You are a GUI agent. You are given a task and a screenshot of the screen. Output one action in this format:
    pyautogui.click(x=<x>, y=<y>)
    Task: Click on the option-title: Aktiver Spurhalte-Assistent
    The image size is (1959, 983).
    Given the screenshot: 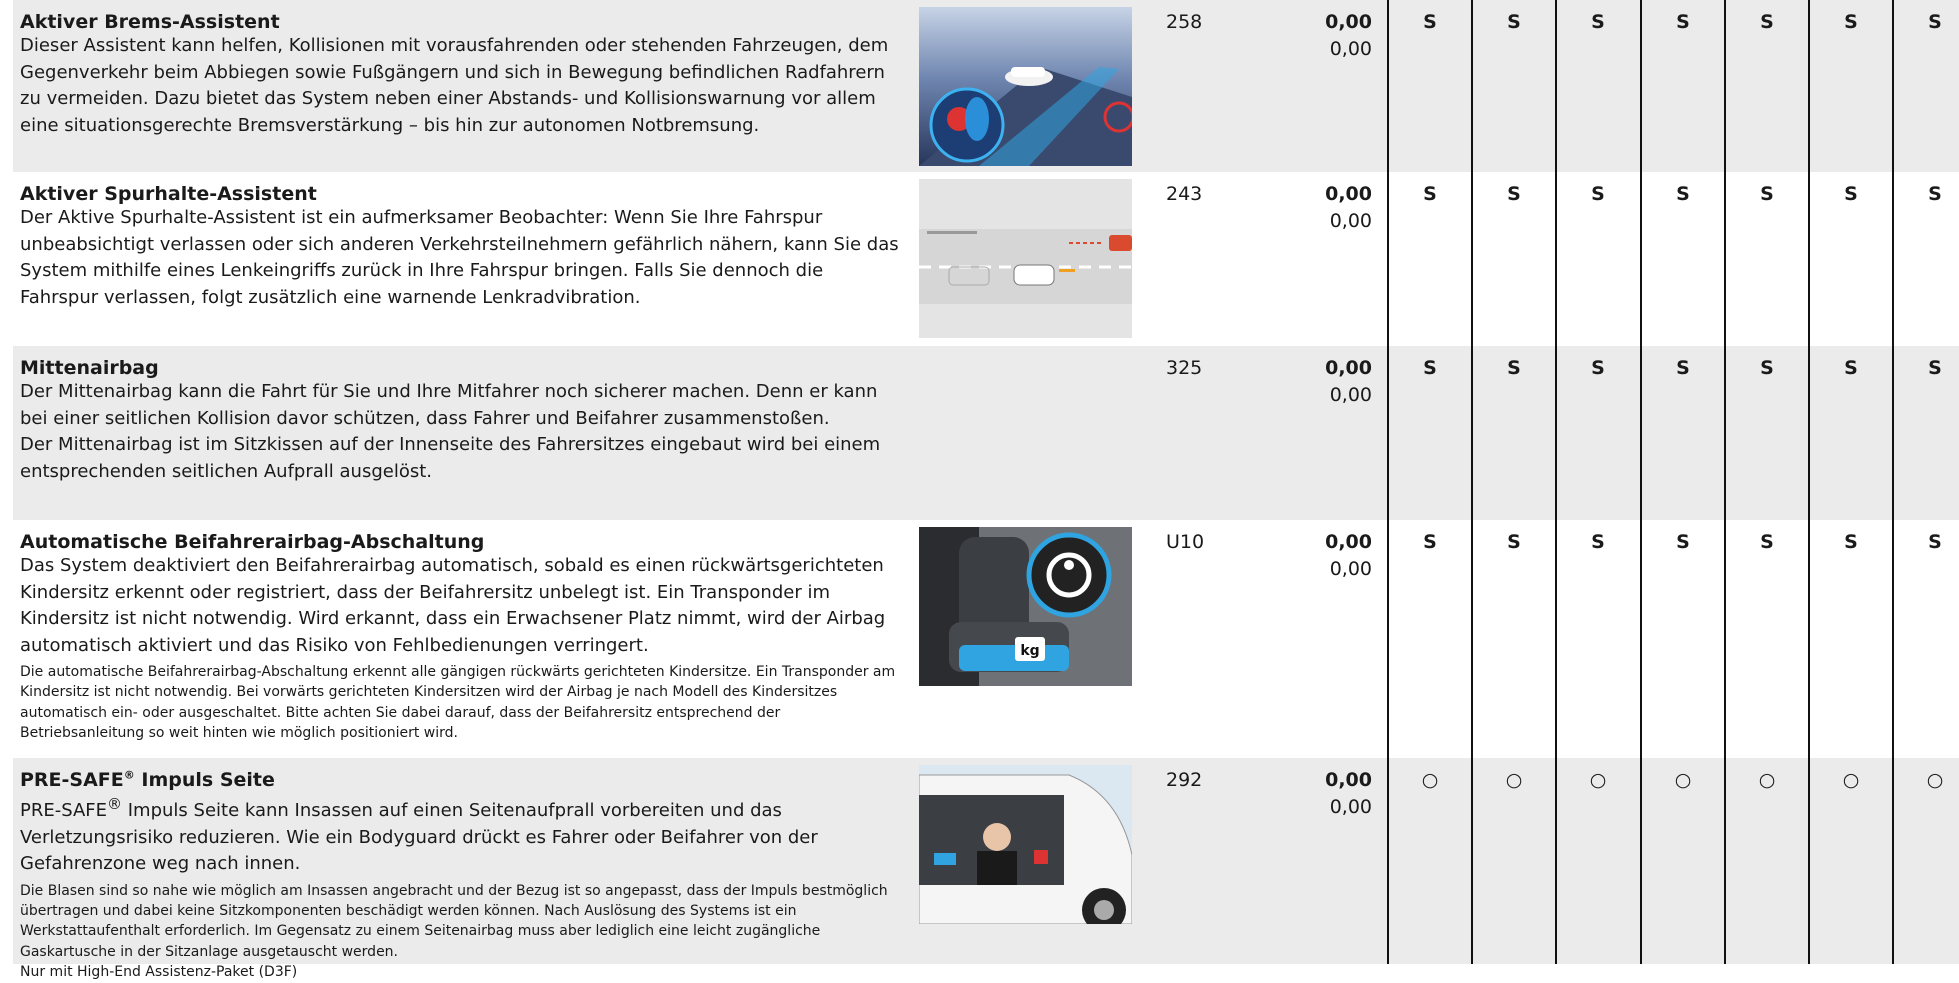 What is the action you would take?
    pyautogui.click(x=168, y=194)
    